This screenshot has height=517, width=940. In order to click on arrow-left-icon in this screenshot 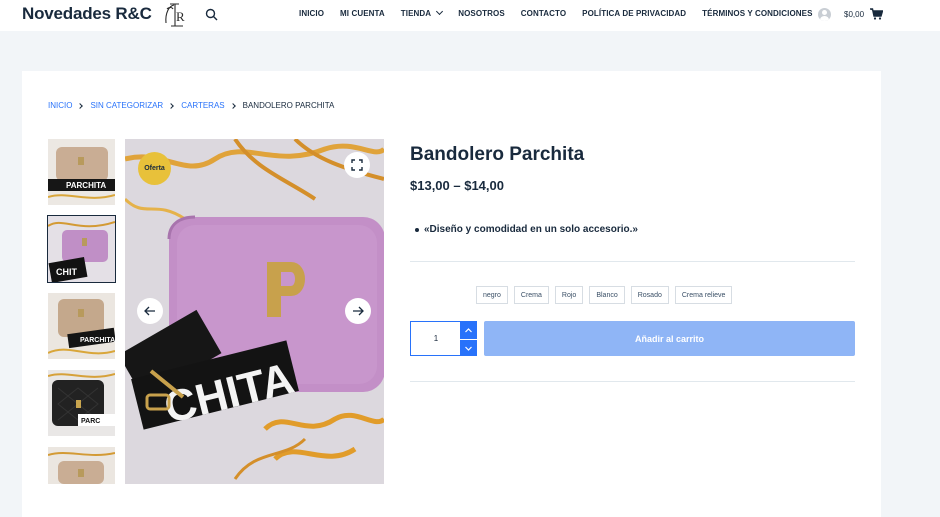, I will do `click(149, 311)`.